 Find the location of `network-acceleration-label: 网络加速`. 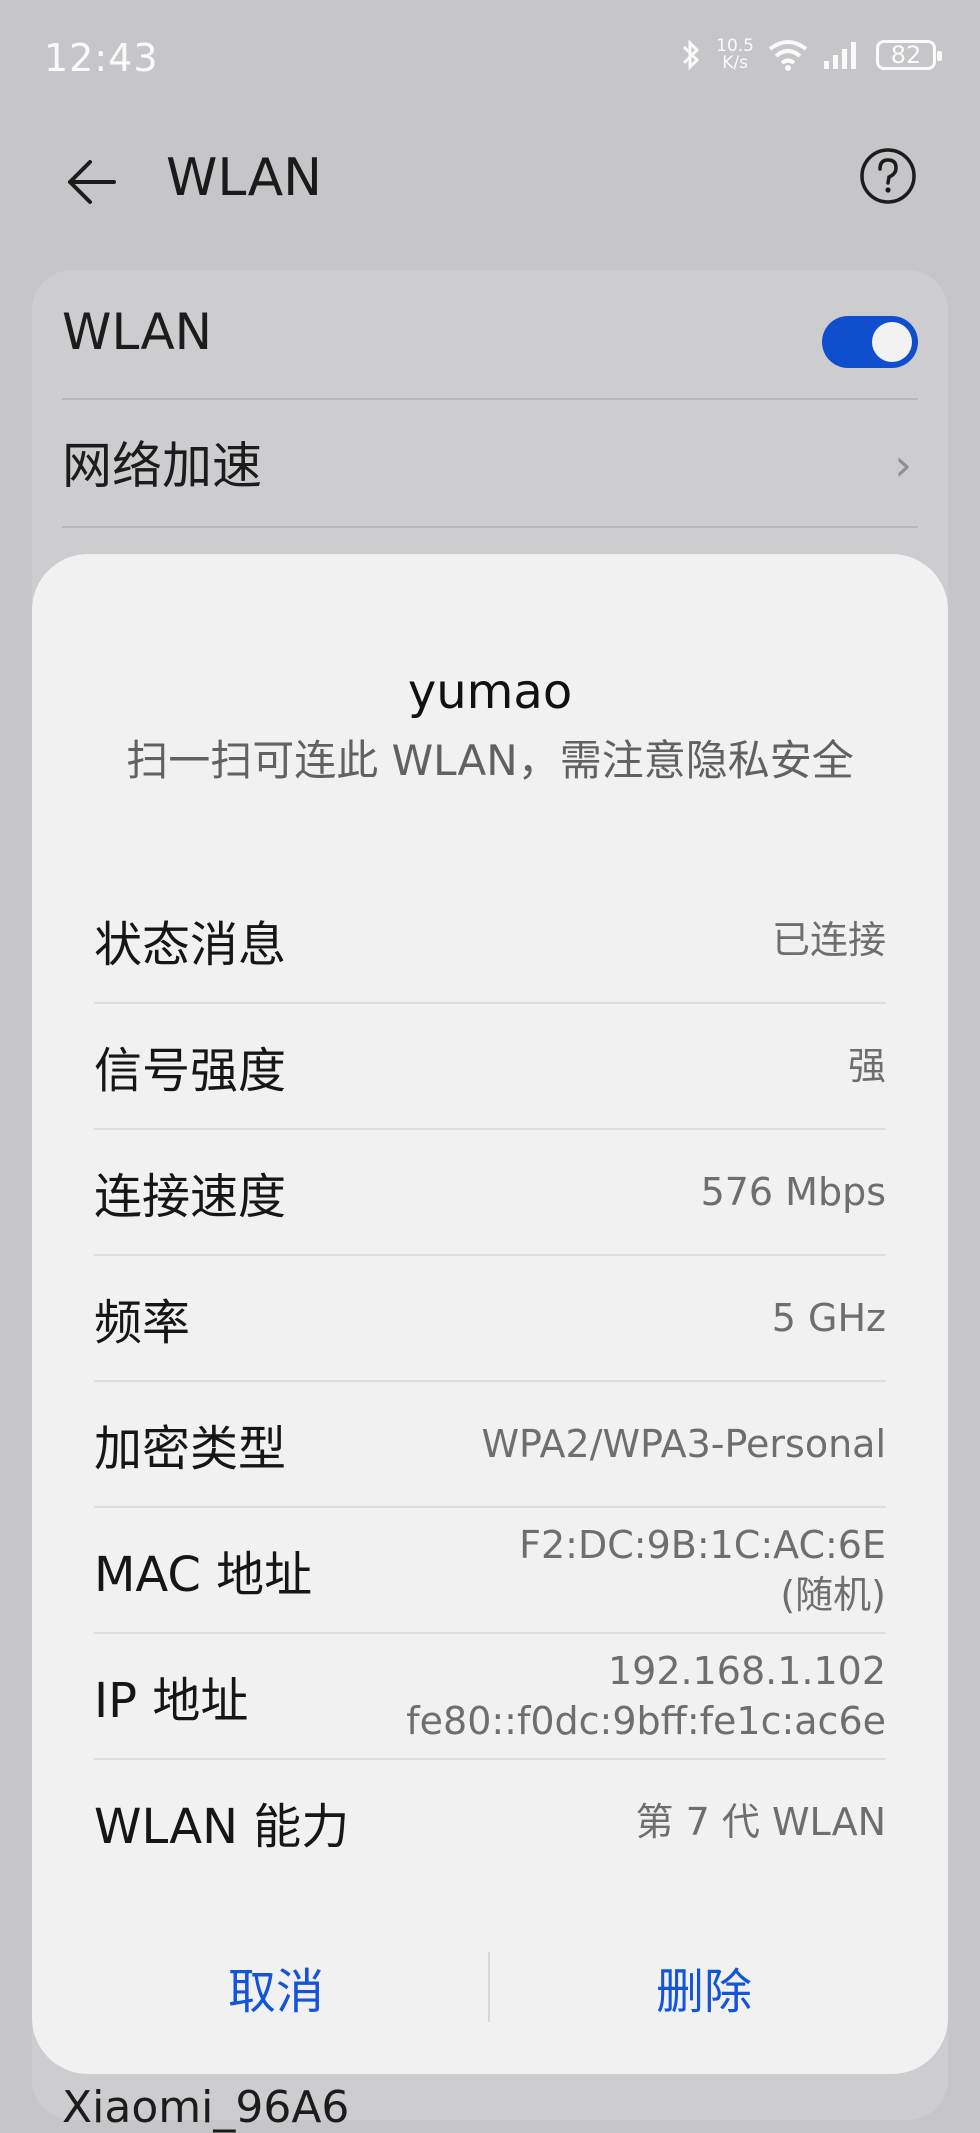

network-acceleration-label: 网络加速 is located at coordinates (162, 466).